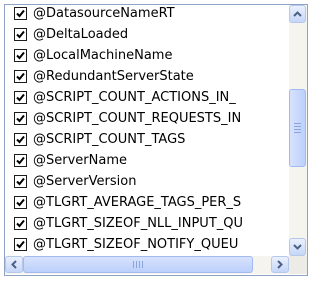  I want to click on scroll-down-button, so click(297, 247).